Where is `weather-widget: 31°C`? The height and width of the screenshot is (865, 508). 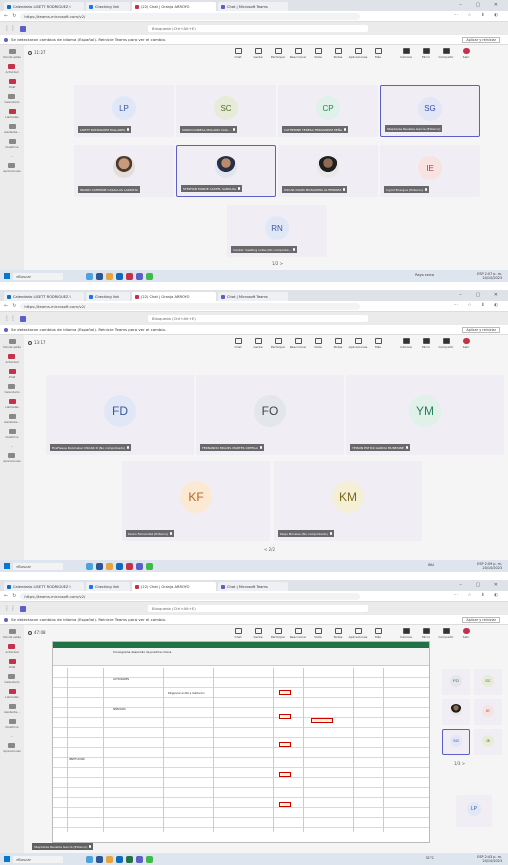
weather-widget: 31°C is located at coordinates (430, 858).